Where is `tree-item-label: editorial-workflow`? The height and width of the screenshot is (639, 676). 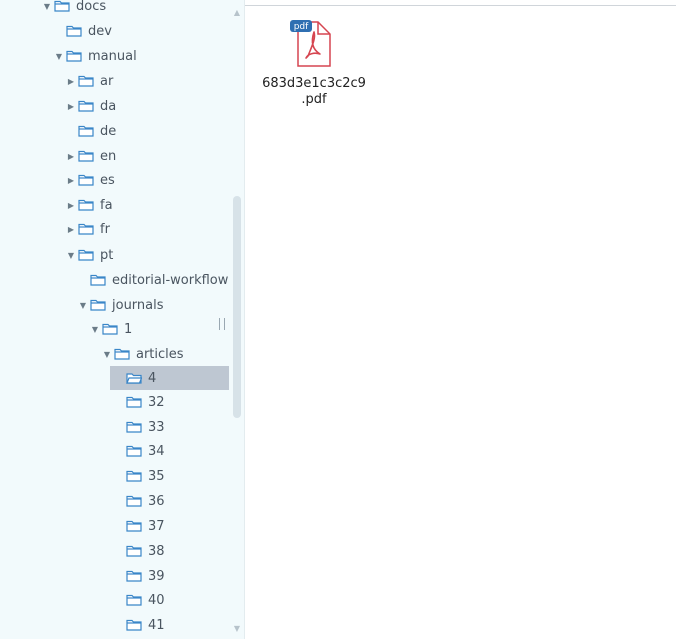
tree-item-label: editorial-workflow is located at coordinates (170, 280).